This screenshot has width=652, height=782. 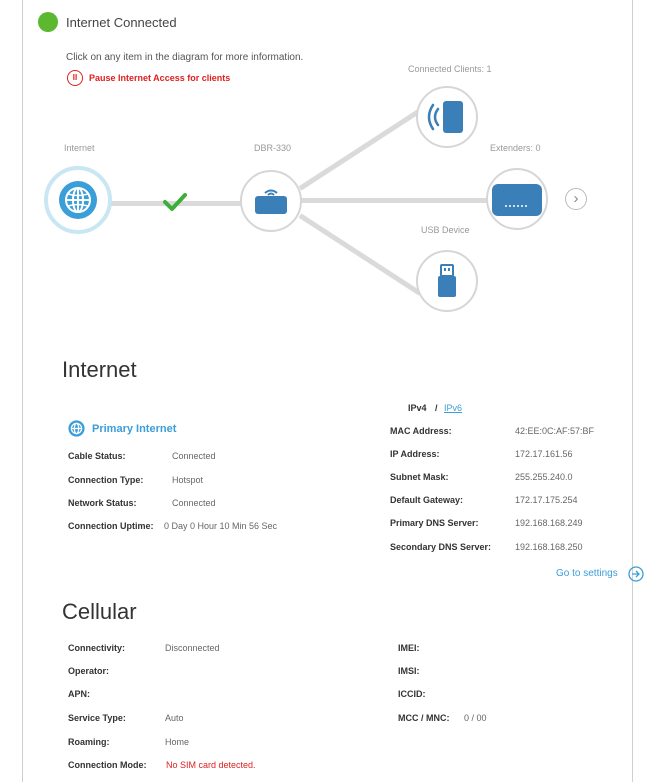 What do you see at coordinates (134, 429) in the screenshot?
I see `primary-internet-label: Primary Internet` at bounding box center [134, 429].